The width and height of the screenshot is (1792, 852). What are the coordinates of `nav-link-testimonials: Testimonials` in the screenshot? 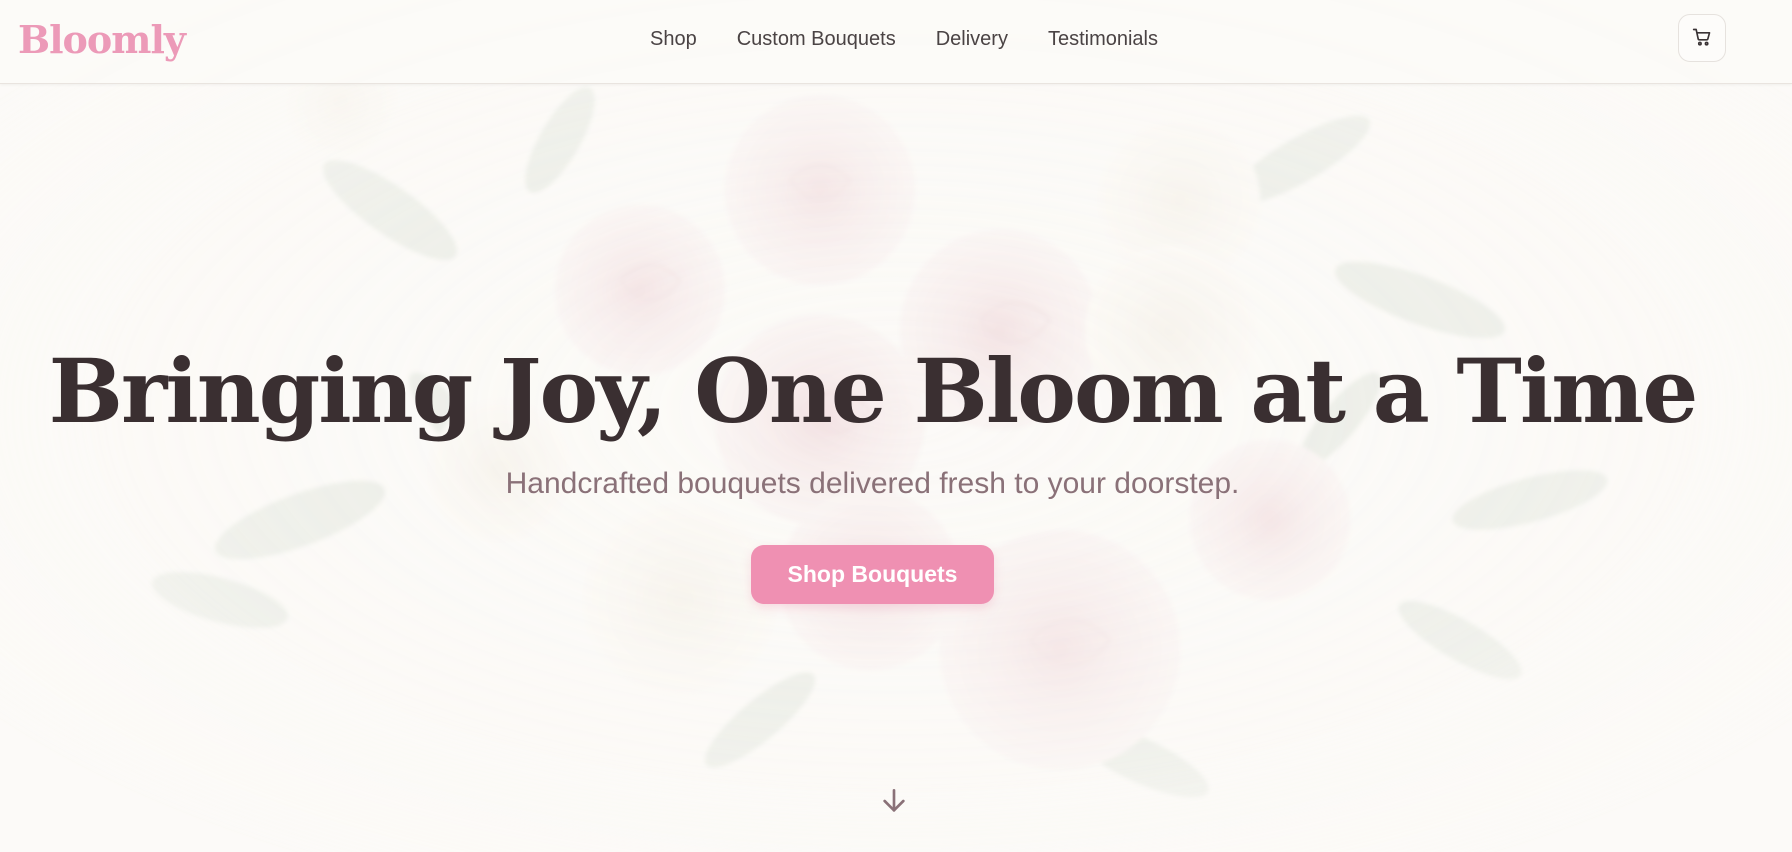 It's located at (1103, 39).